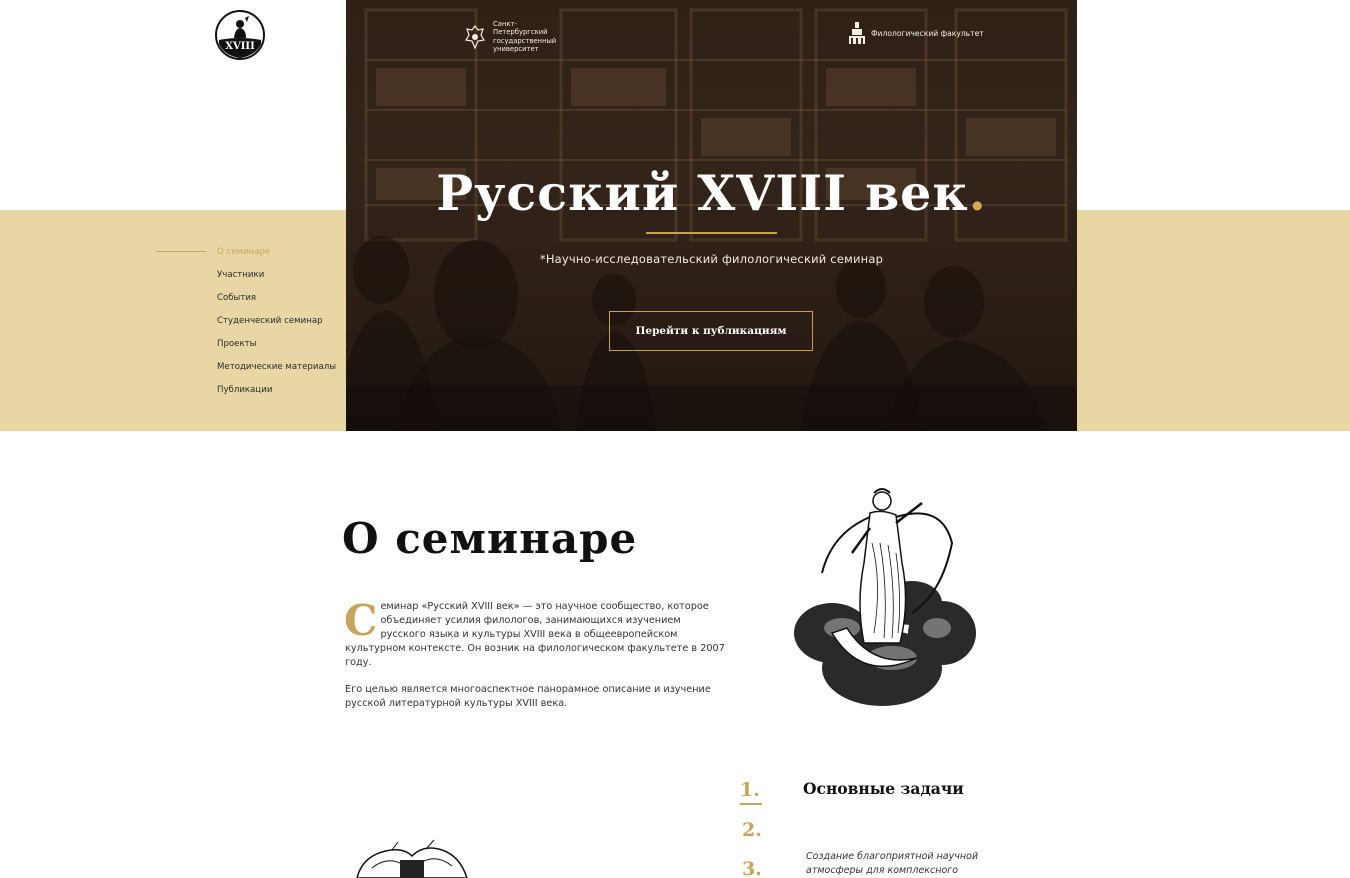 The image size is (1350, 878). Describe the element at coordinates (711, 331) in the screenshot. I see `go-to-publications-button: Перейти к публикациям` at that location.